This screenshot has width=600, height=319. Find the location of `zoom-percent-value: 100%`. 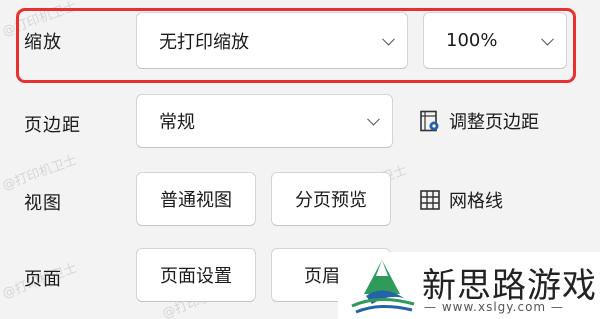

zoom-percent-value: 100% is located at coordinates (472, 40).